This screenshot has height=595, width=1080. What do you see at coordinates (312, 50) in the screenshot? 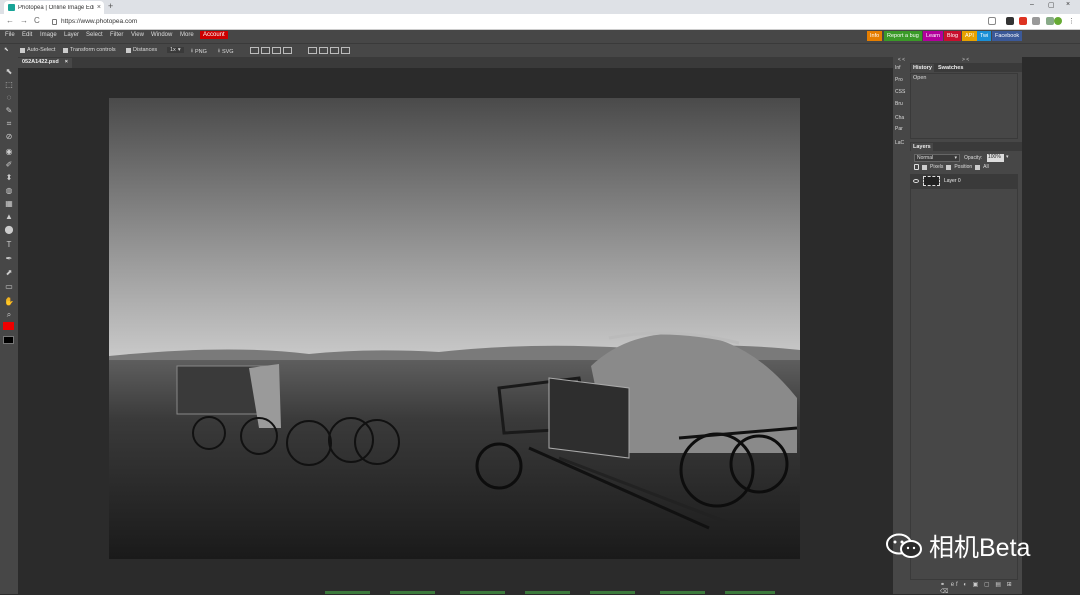
I see `distribute-left-icon` at bounding box center [312, 50].